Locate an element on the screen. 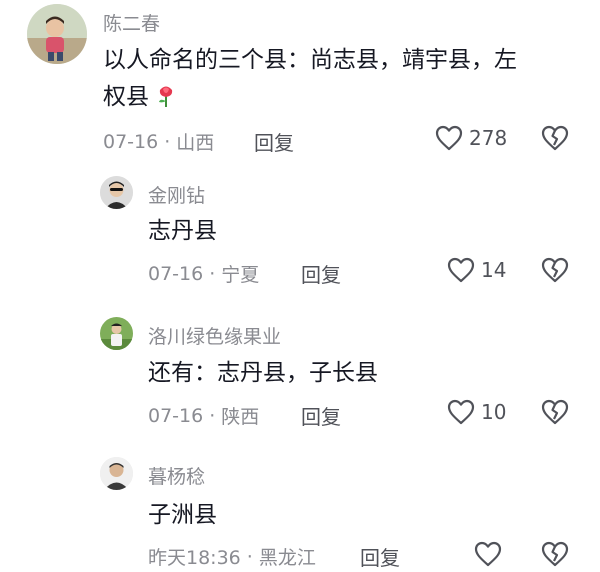 The width and height of the screenshot is (600, 572). comment-meta: 昨天18:36 · 黑龙江 is located at coordinates (232, 556).